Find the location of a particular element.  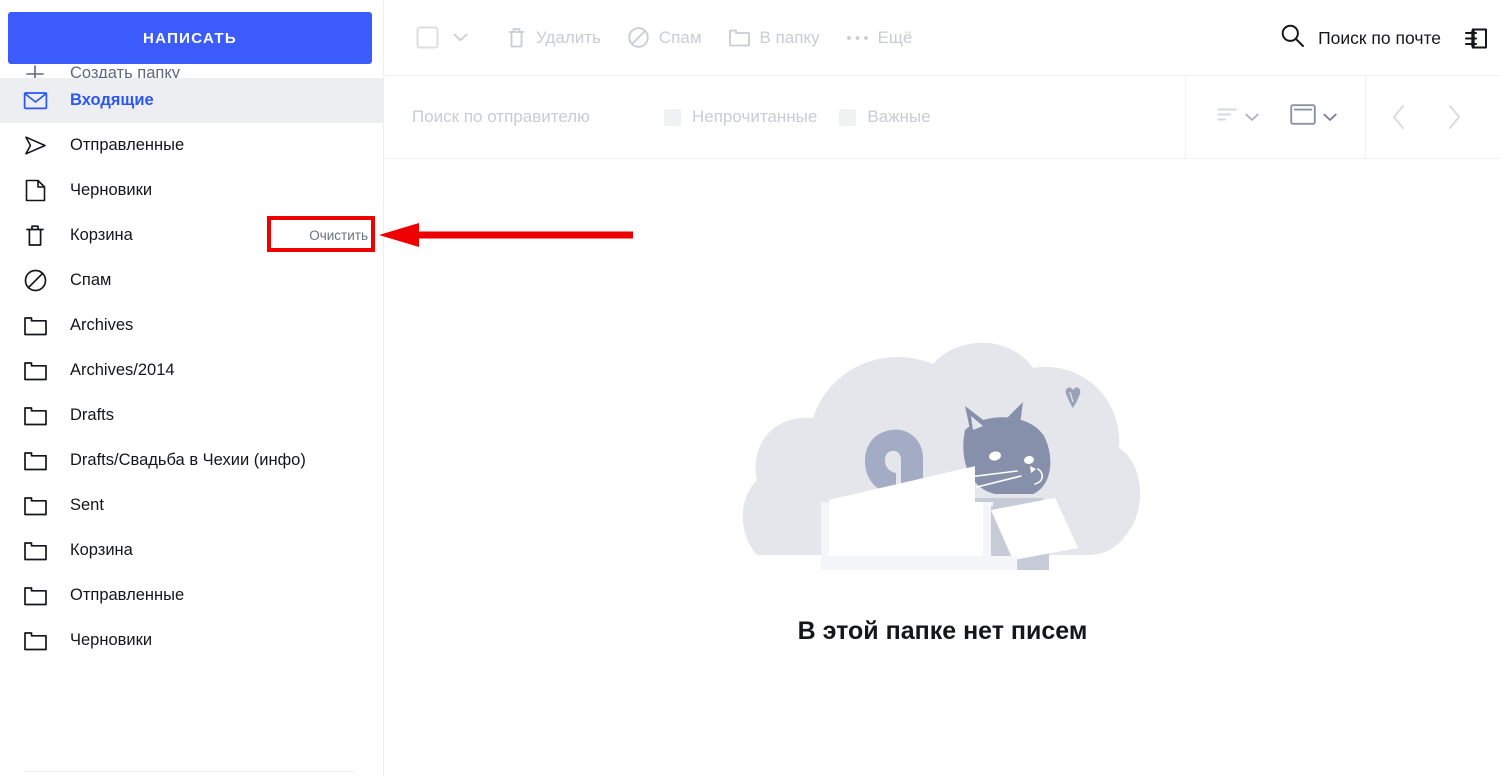

sidebar-folder-item: Корзина is located at coordinates (191, 550).